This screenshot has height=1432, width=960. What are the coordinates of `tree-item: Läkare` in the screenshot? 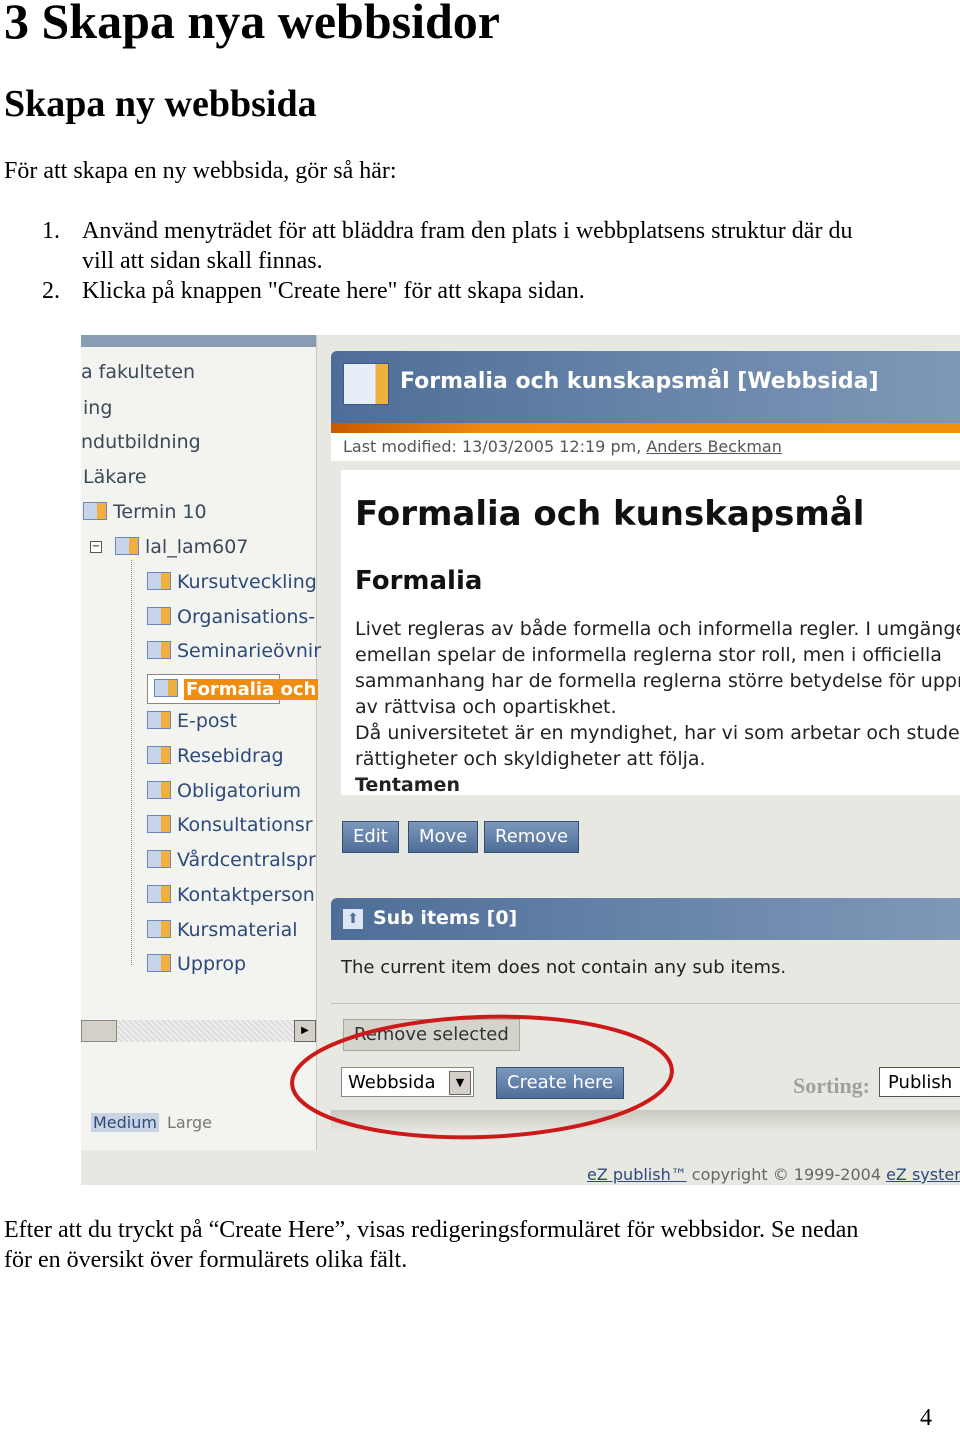 It's located at (115, 477).